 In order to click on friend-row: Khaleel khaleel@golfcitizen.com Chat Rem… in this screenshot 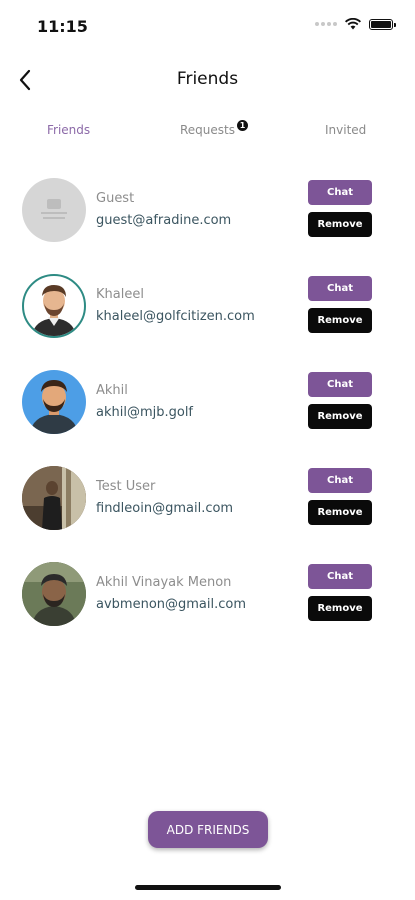, I will do `click(207, 314)`.